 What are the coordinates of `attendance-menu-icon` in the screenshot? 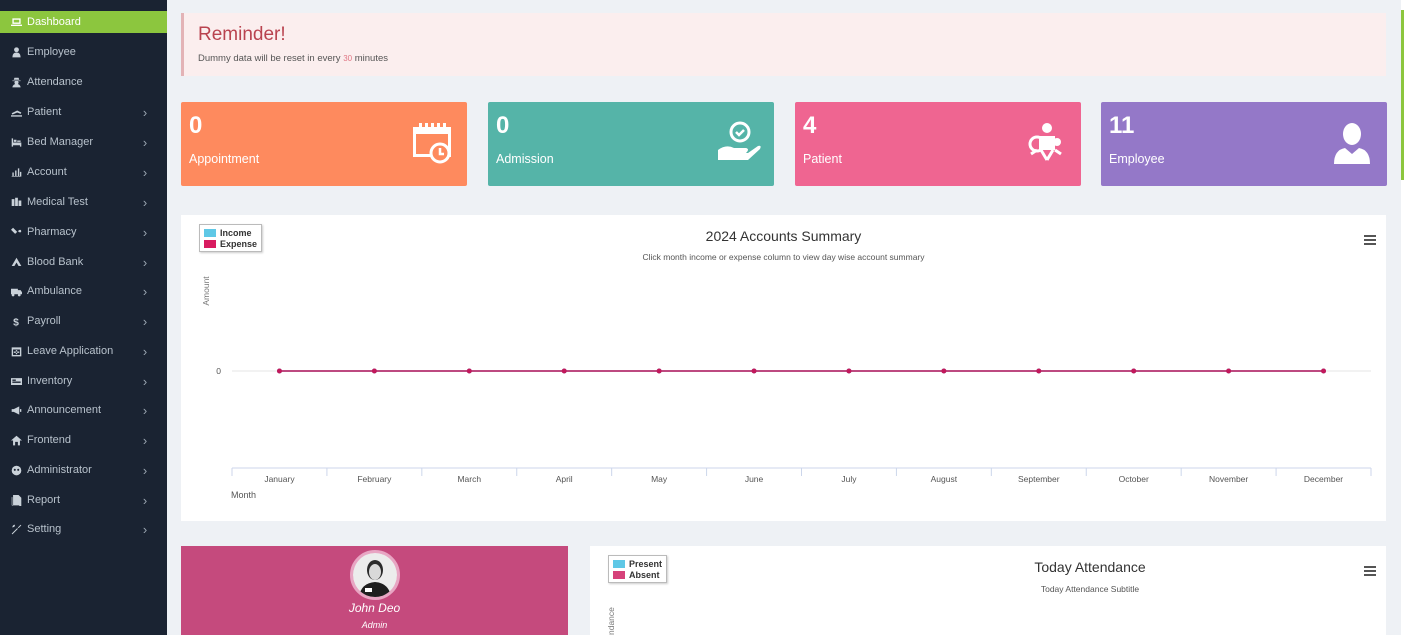 It's located at (1370, 571).